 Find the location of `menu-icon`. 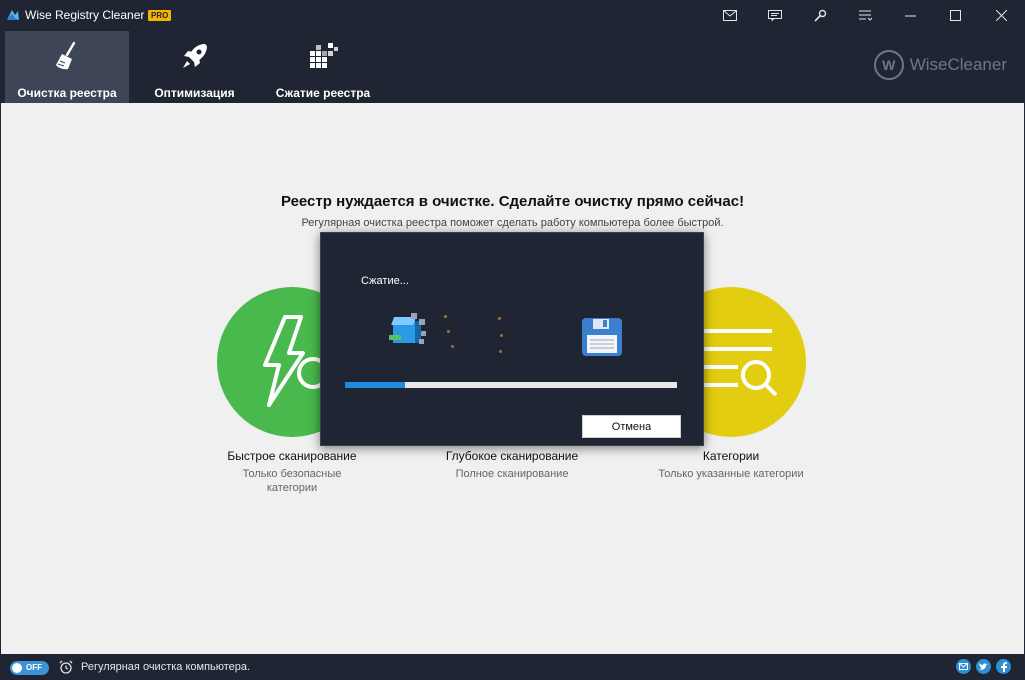

menu-icon is located at coordinates (865, 15).